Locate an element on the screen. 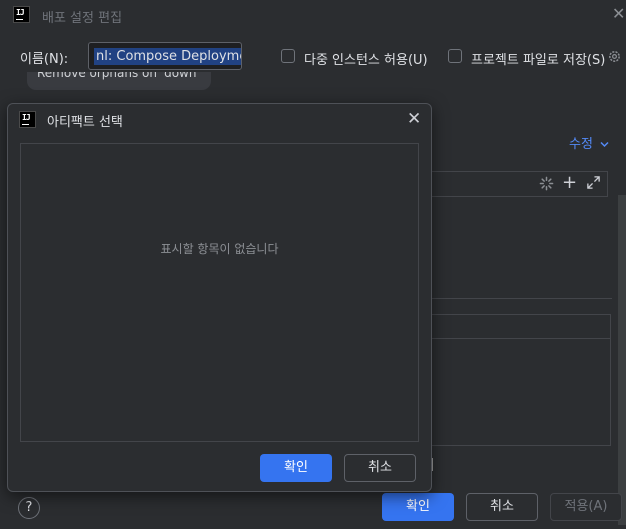 Image resolution: width=626 pixels, height=529 pixels. chevron-down-icon is located at coordinates (604, 144).